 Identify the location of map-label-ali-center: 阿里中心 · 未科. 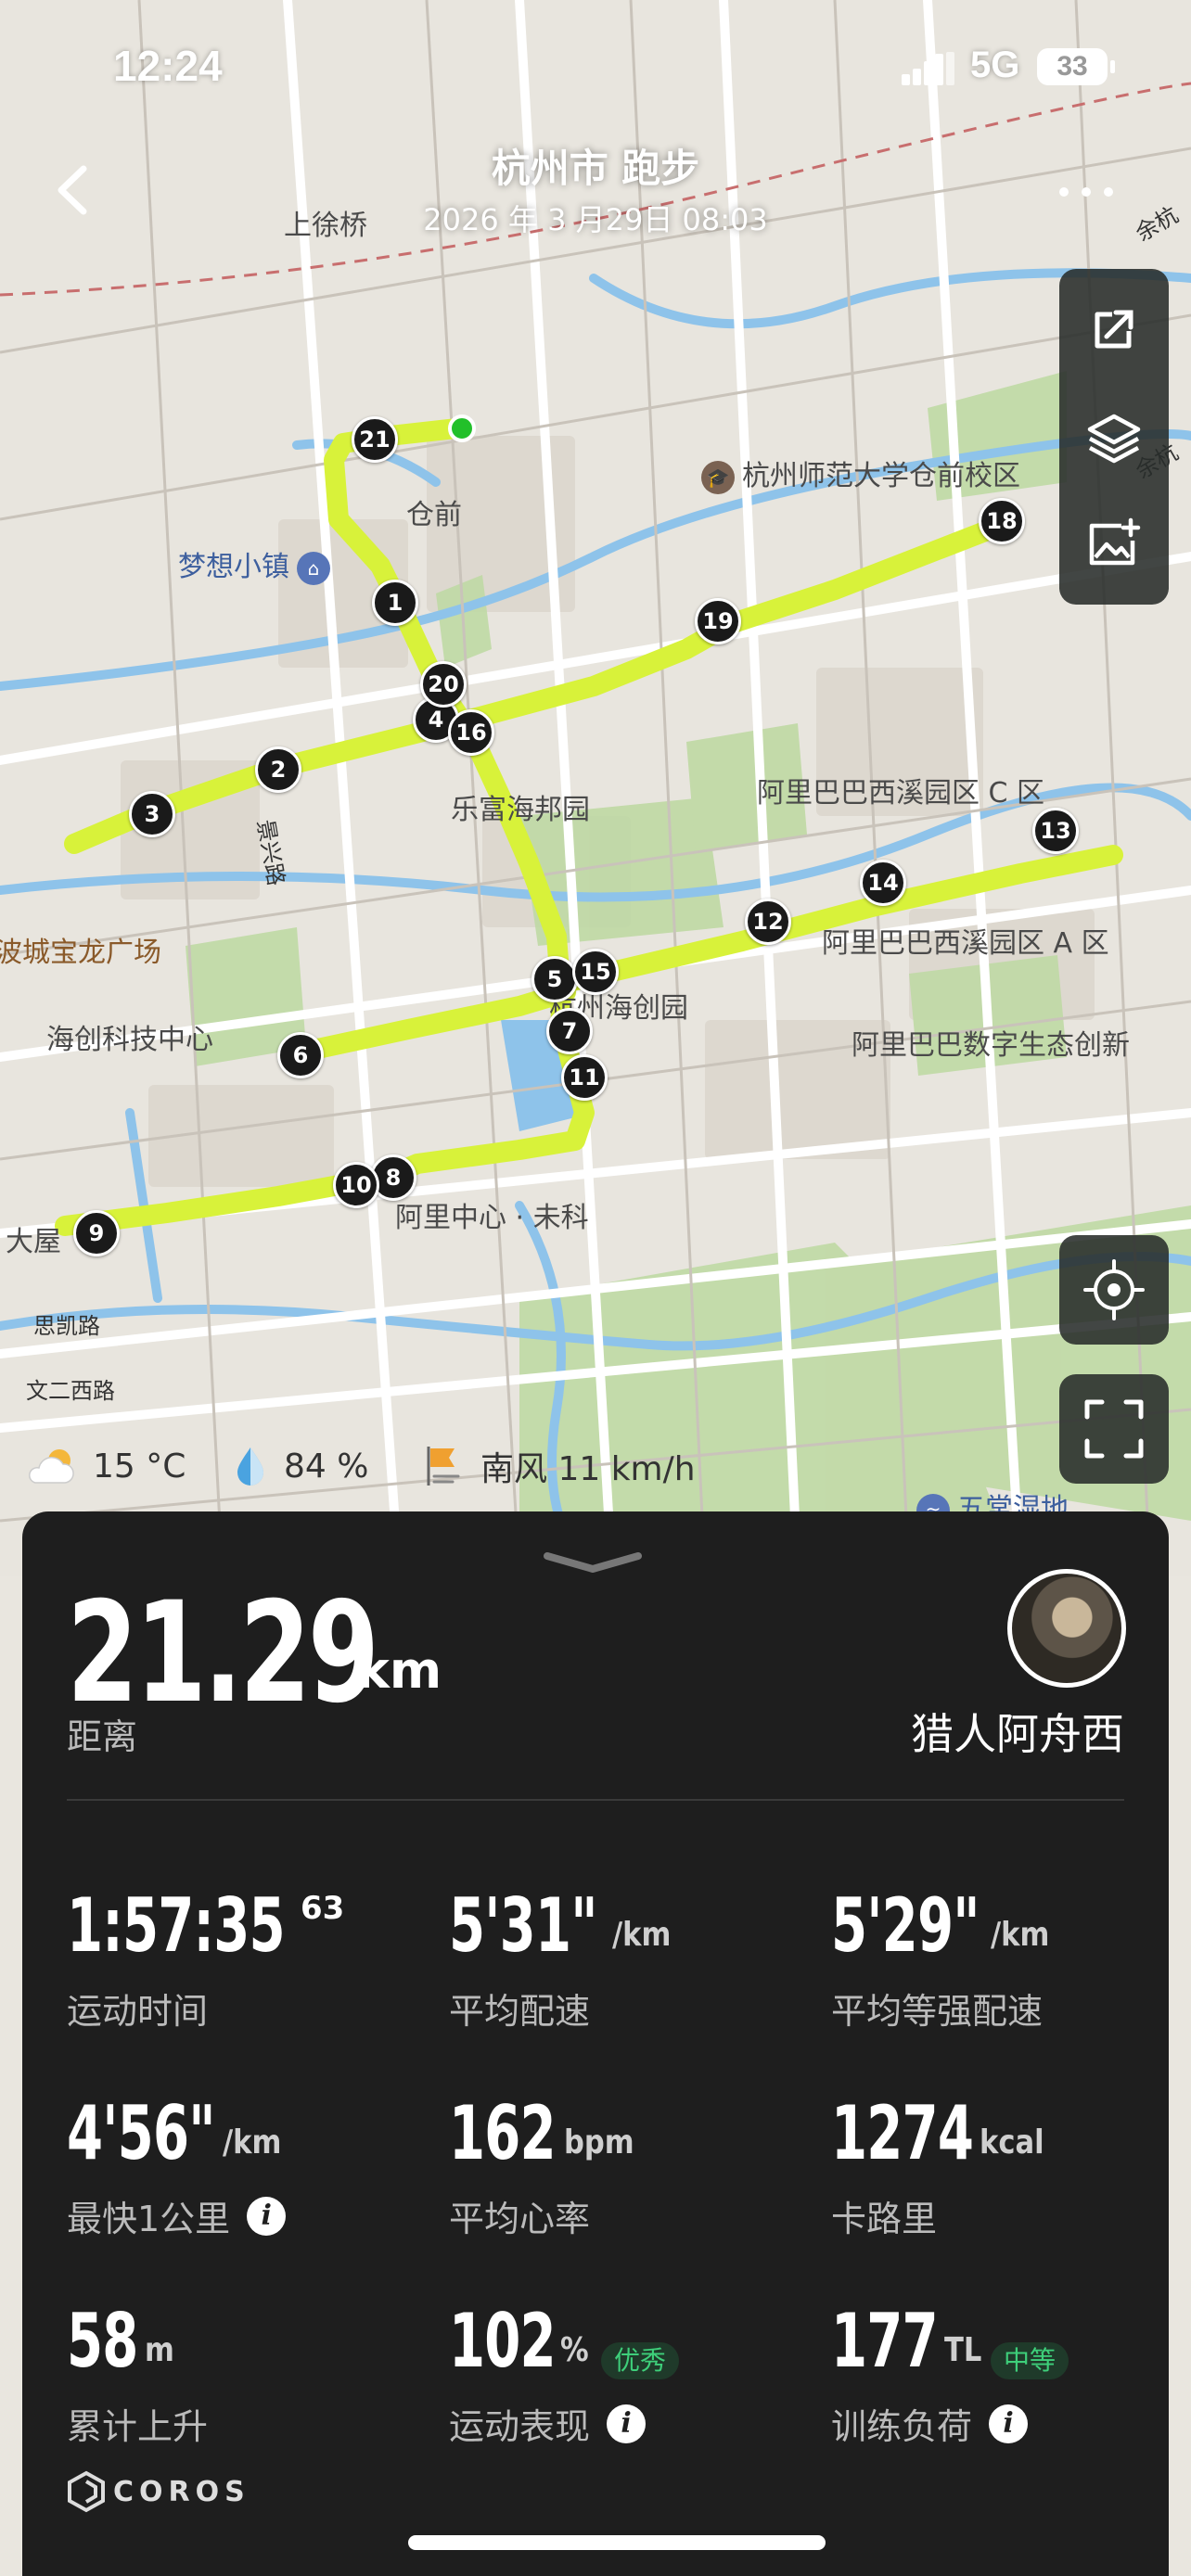
(492, 1218).